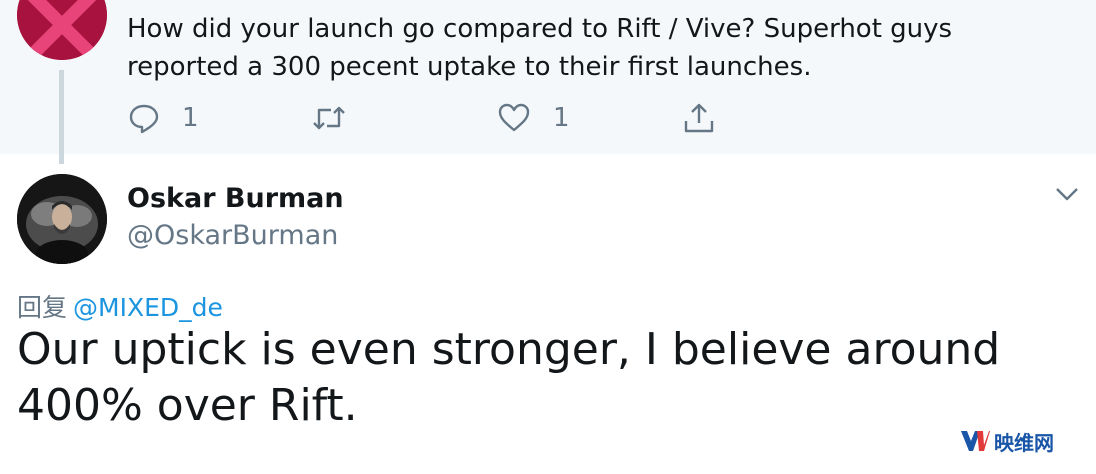  I want to click on retweet-icon, so click(329, 118).